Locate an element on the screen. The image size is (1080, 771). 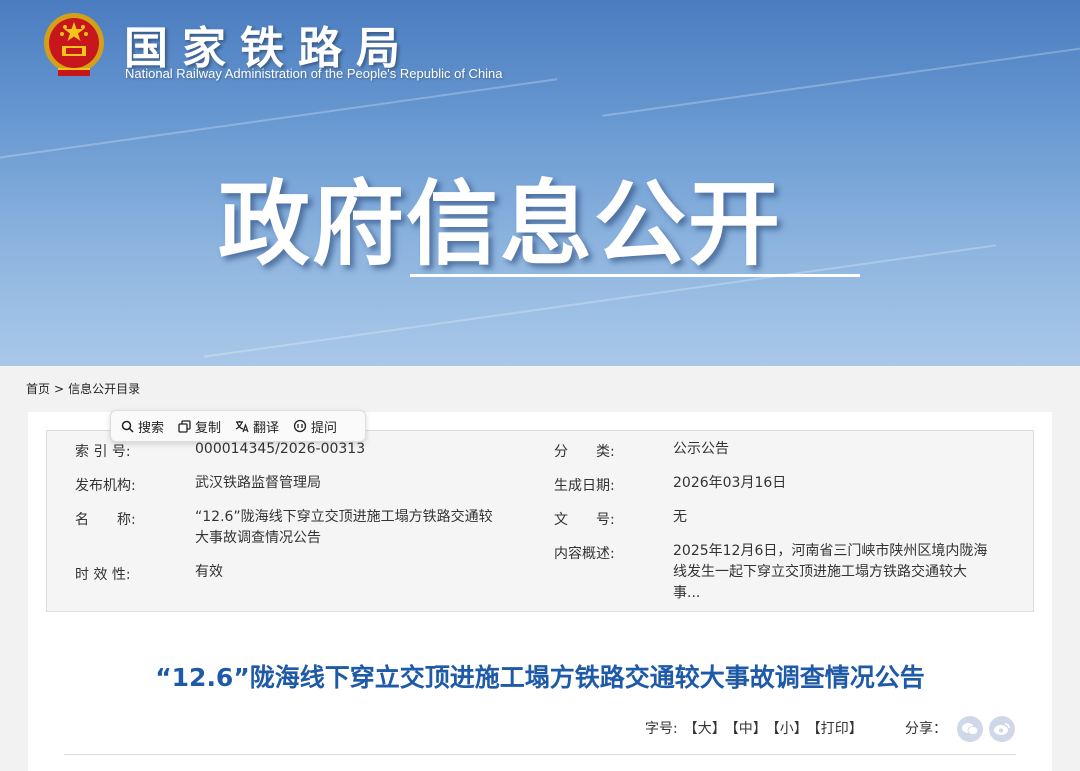
popup-copy-label: 复制 is located at coordinates (208, 428).